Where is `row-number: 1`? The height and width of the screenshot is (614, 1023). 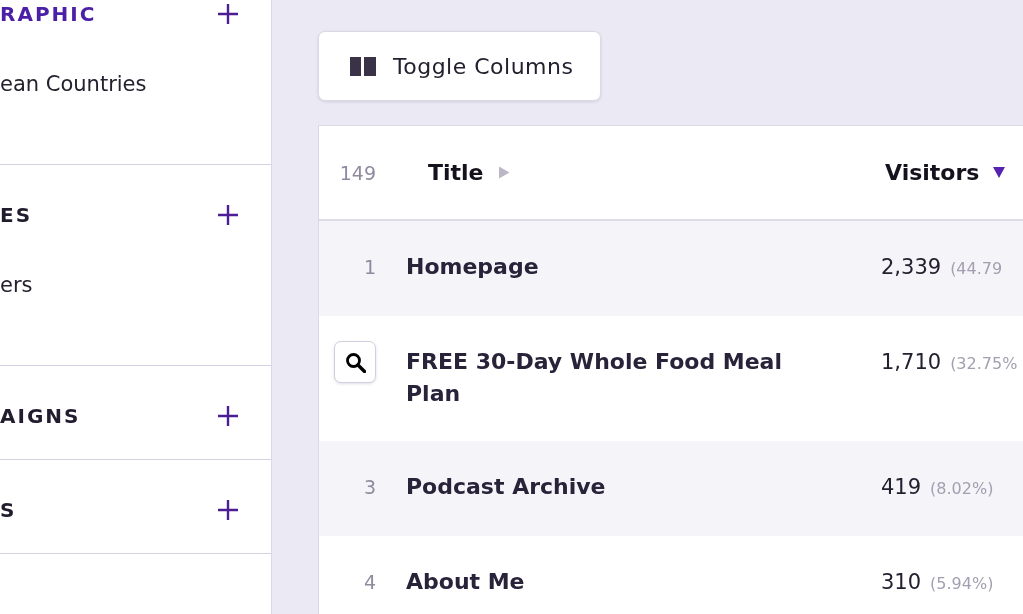
row-number: 1 is located at coordinates (369, 267).